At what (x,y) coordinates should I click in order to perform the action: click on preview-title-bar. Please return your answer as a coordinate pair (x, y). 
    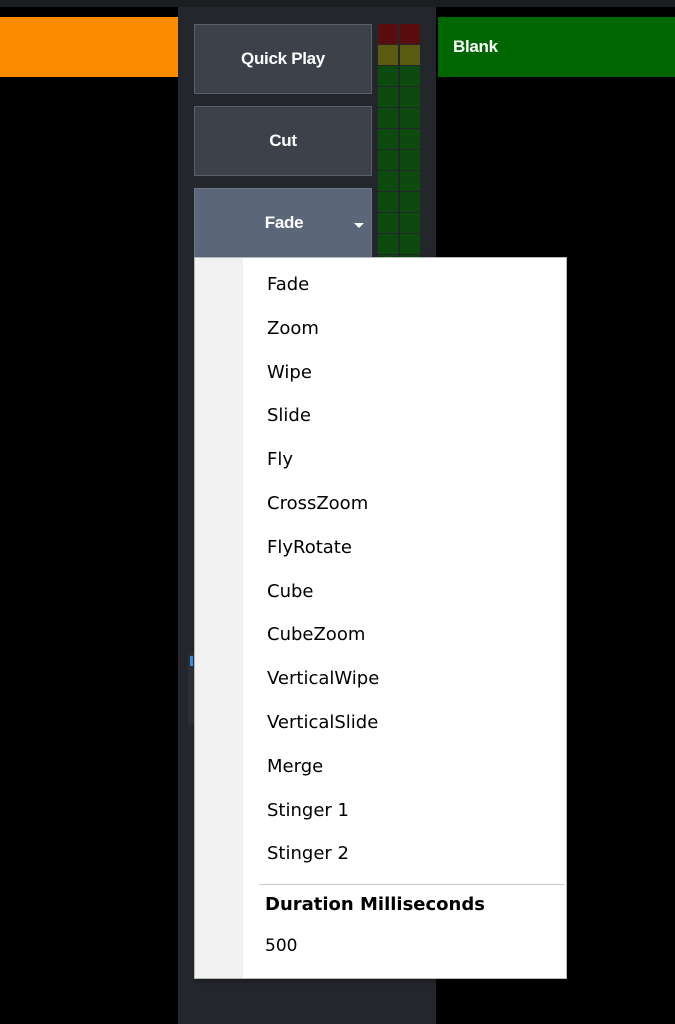
    Looking at the image, I should click on (89, 47).